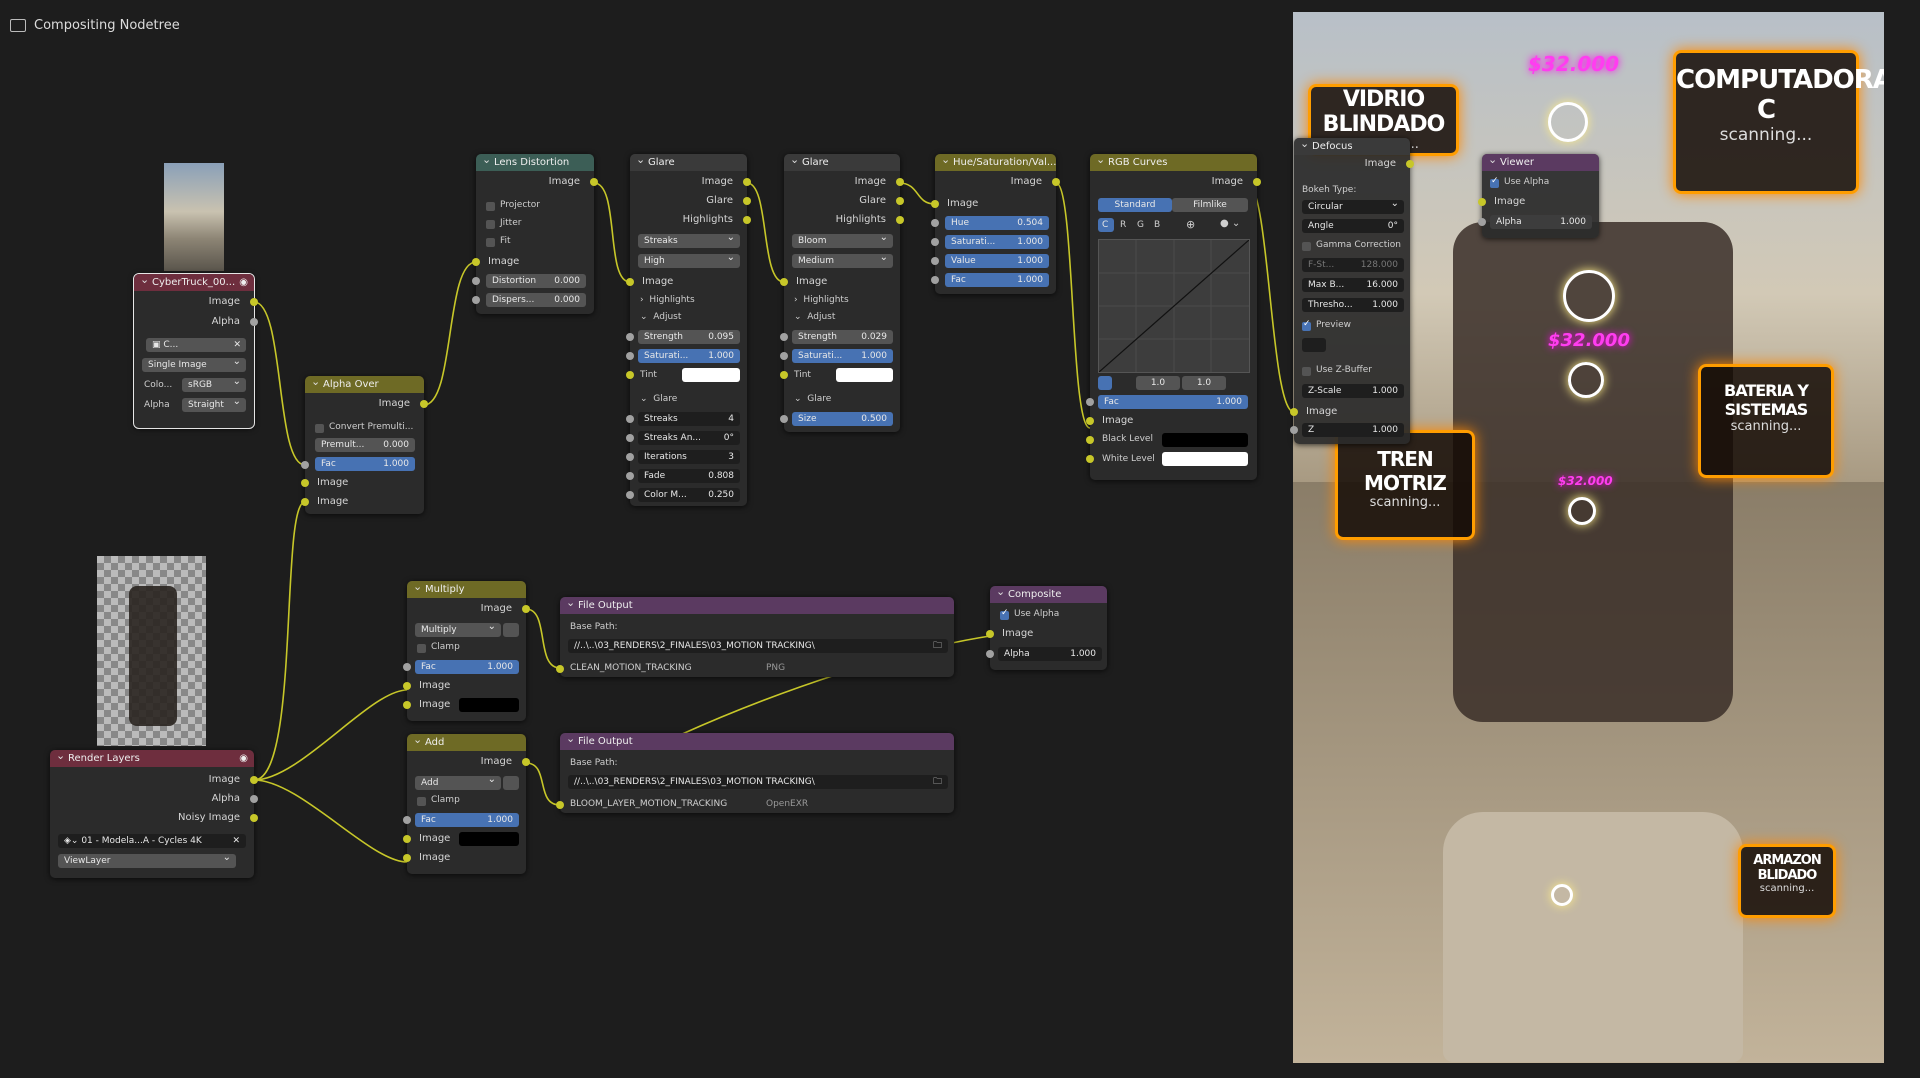  Describe the element at coordinates (842, 337) in the screenshot. I see `strength-field: Strength 0.029` at that location.